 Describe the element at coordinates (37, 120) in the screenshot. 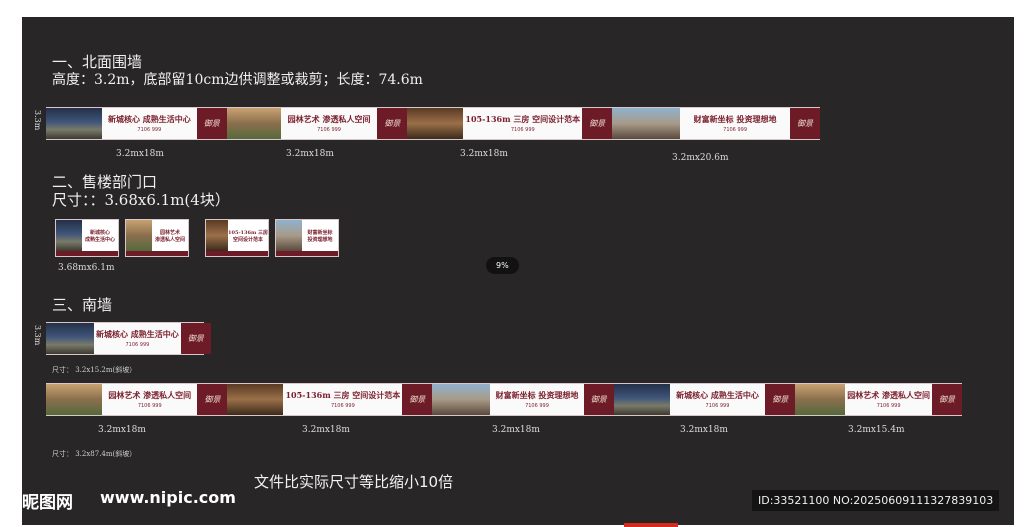

I see `section1-side-label: 3.3m` at that location.